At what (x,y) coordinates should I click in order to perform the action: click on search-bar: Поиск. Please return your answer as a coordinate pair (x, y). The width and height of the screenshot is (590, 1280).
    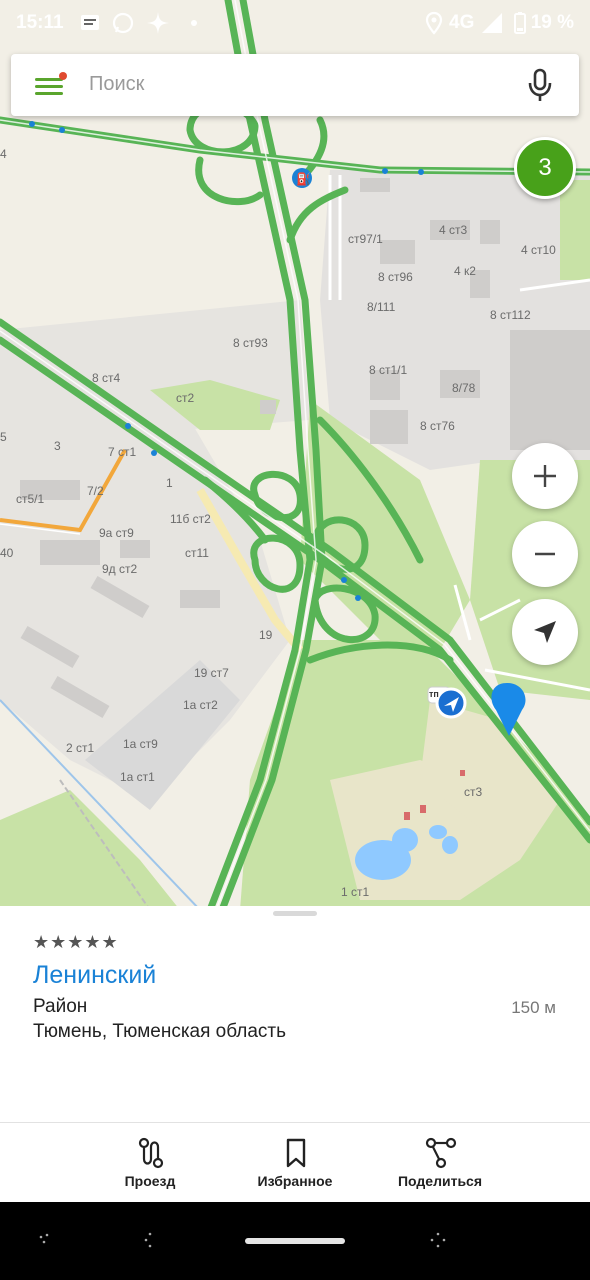
    Looking at the image, I should click on (295, 85).